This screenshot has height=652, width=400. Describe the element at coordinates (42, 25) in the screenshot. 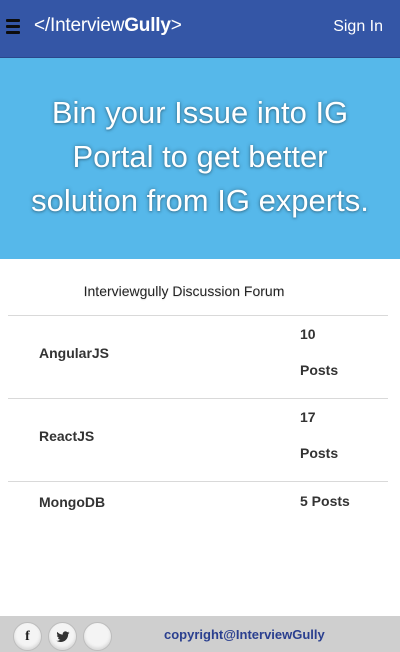

I see `logo-prefix: </` at that location.